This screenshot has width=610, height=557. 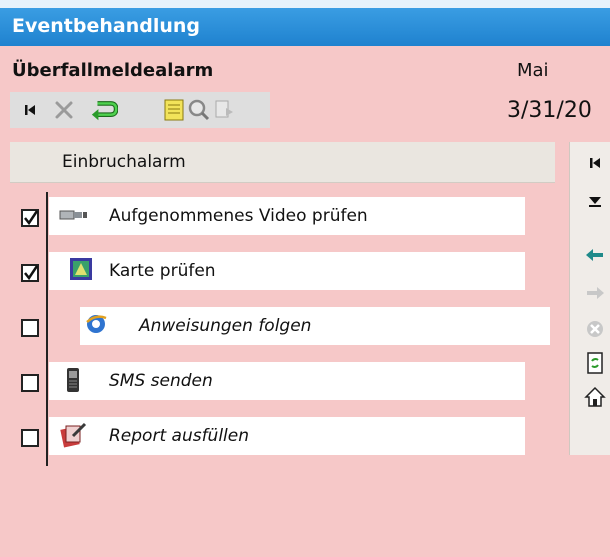 I want to click on mobile-phone-icon, so click(x=76, y=380).